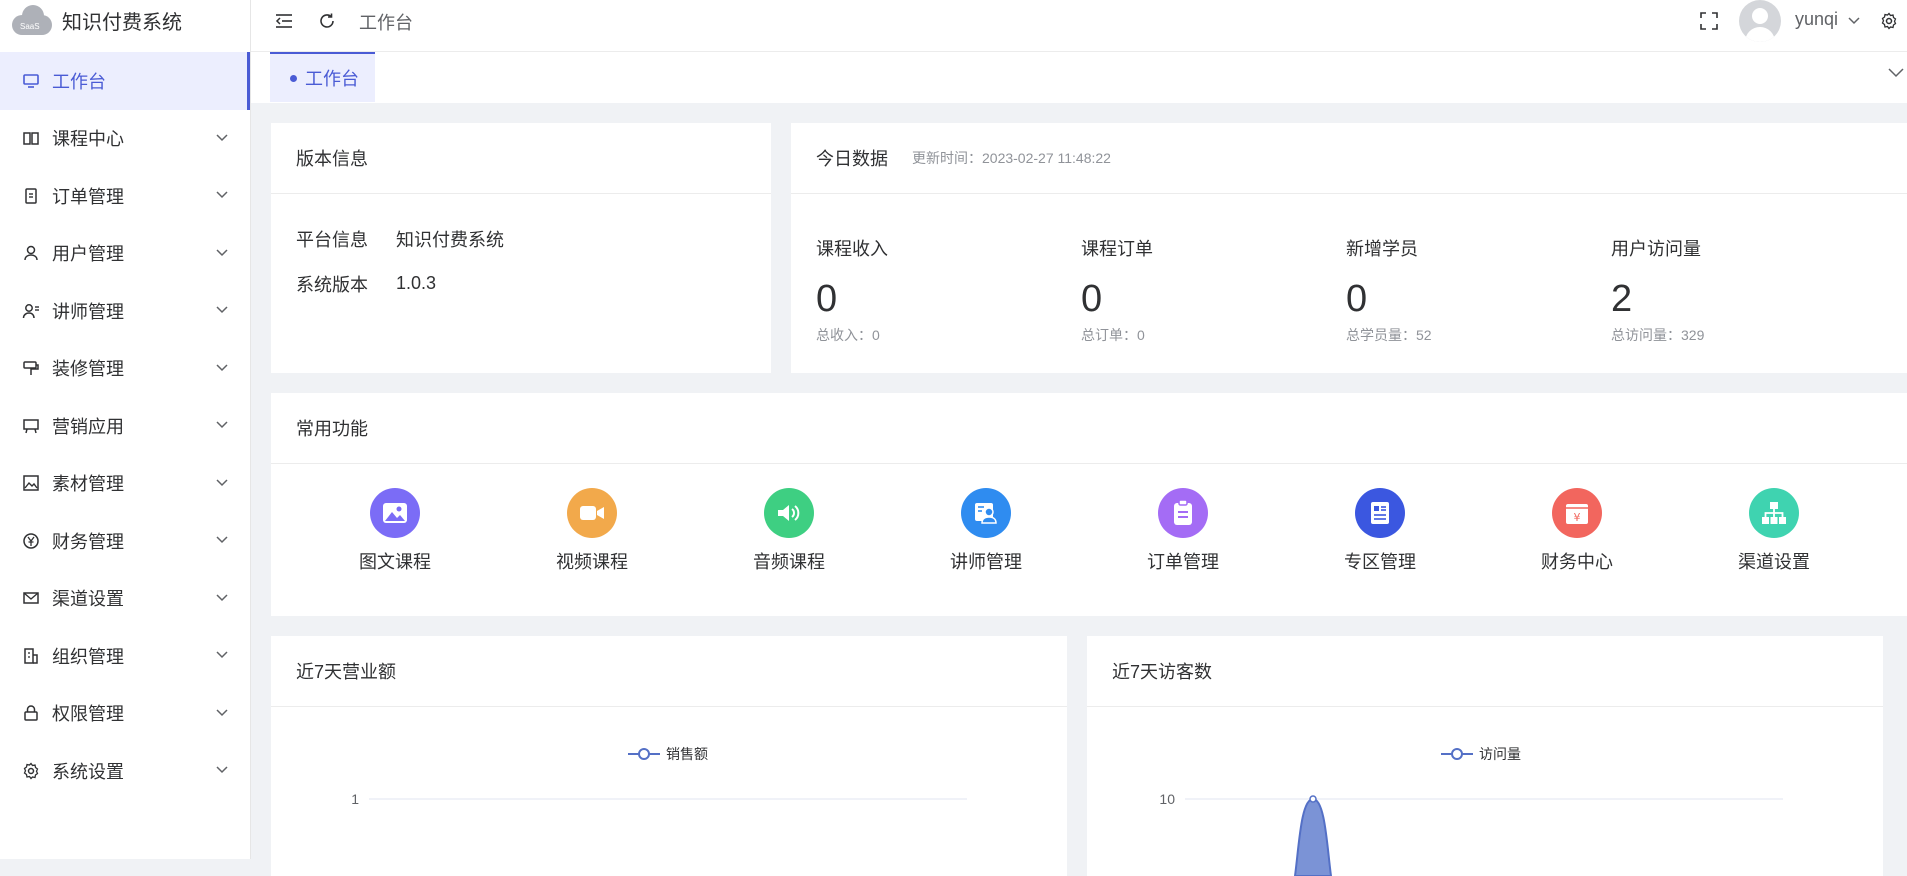 This screenshot has width=1907, height=876. What do you see at coordinates (125, 369) in the screenshot?
I see `sidebar-item-decoration: 装修管理` at bounding box center [125, 369].